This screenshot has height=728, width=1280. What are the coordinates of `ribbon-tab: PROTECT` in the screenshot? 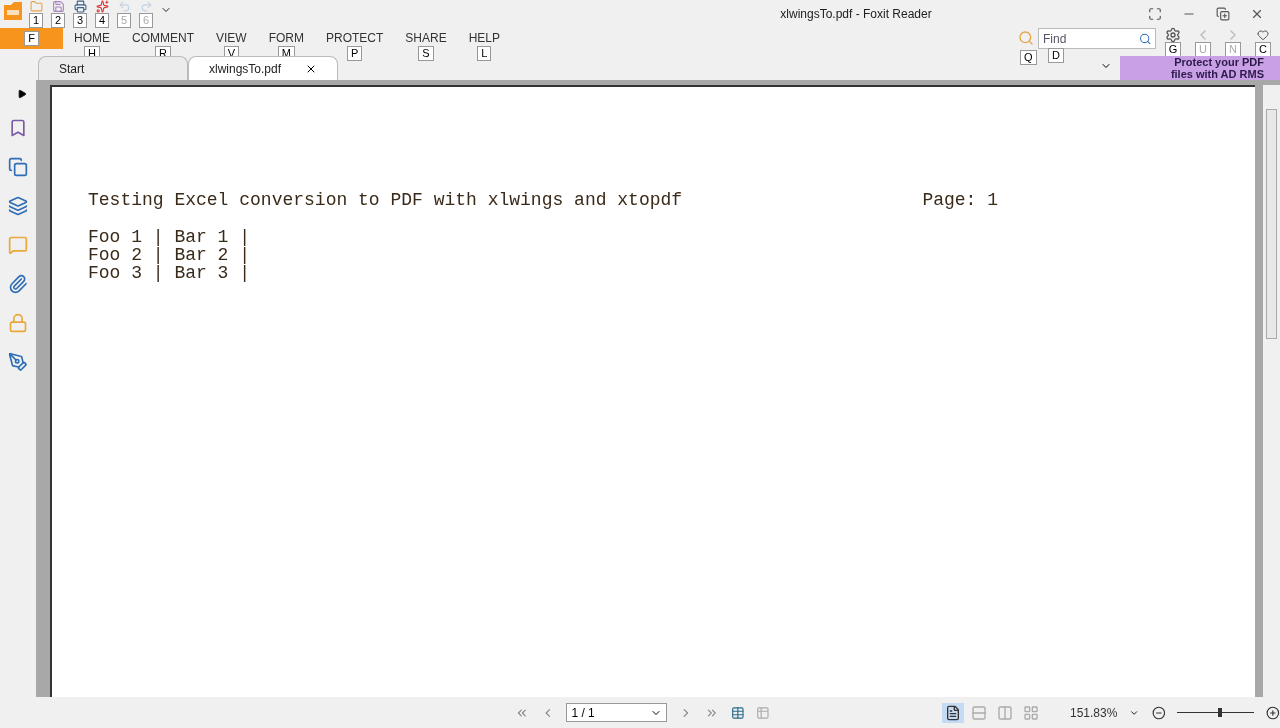 It's located at (355, 38).